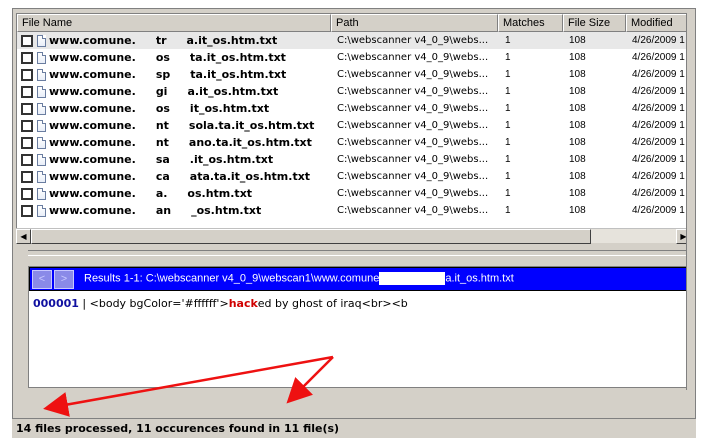  Describe the element at coordinates (530, 23) in the screenshot. I see `column-header-matches: Matches` at that location.